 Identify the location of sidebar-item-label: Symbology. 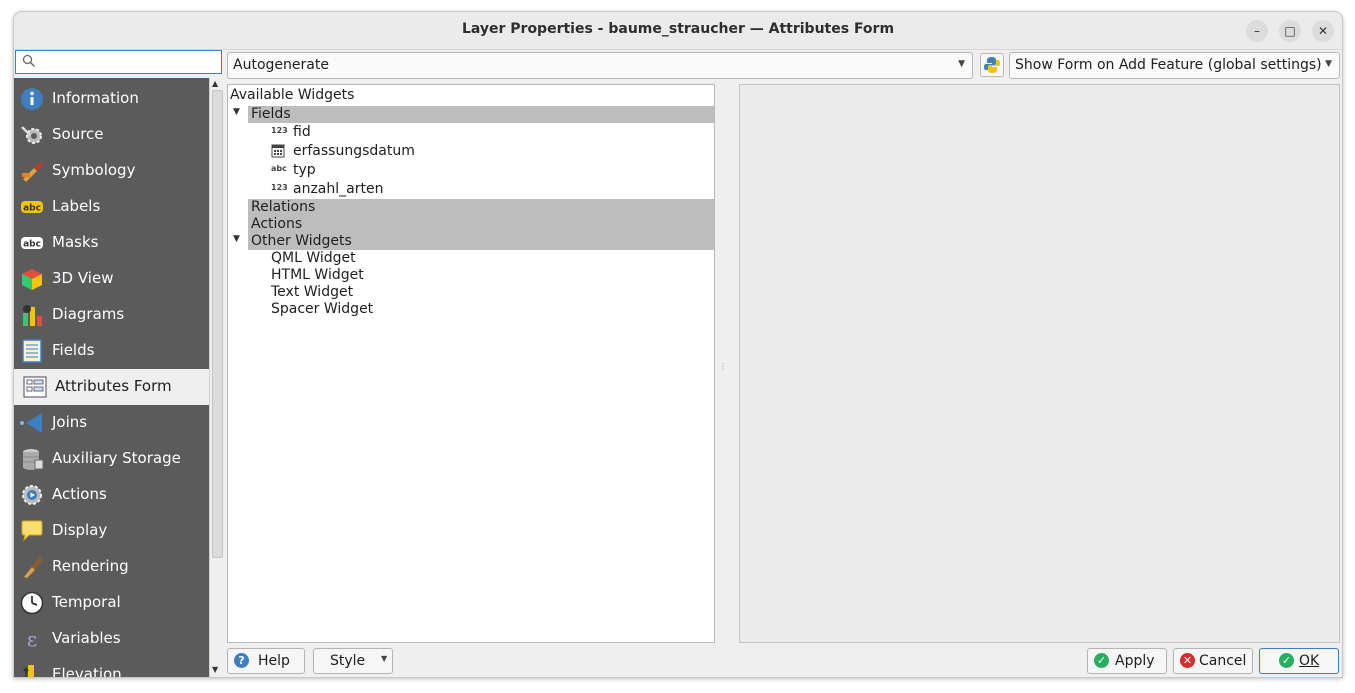
(94, 170).